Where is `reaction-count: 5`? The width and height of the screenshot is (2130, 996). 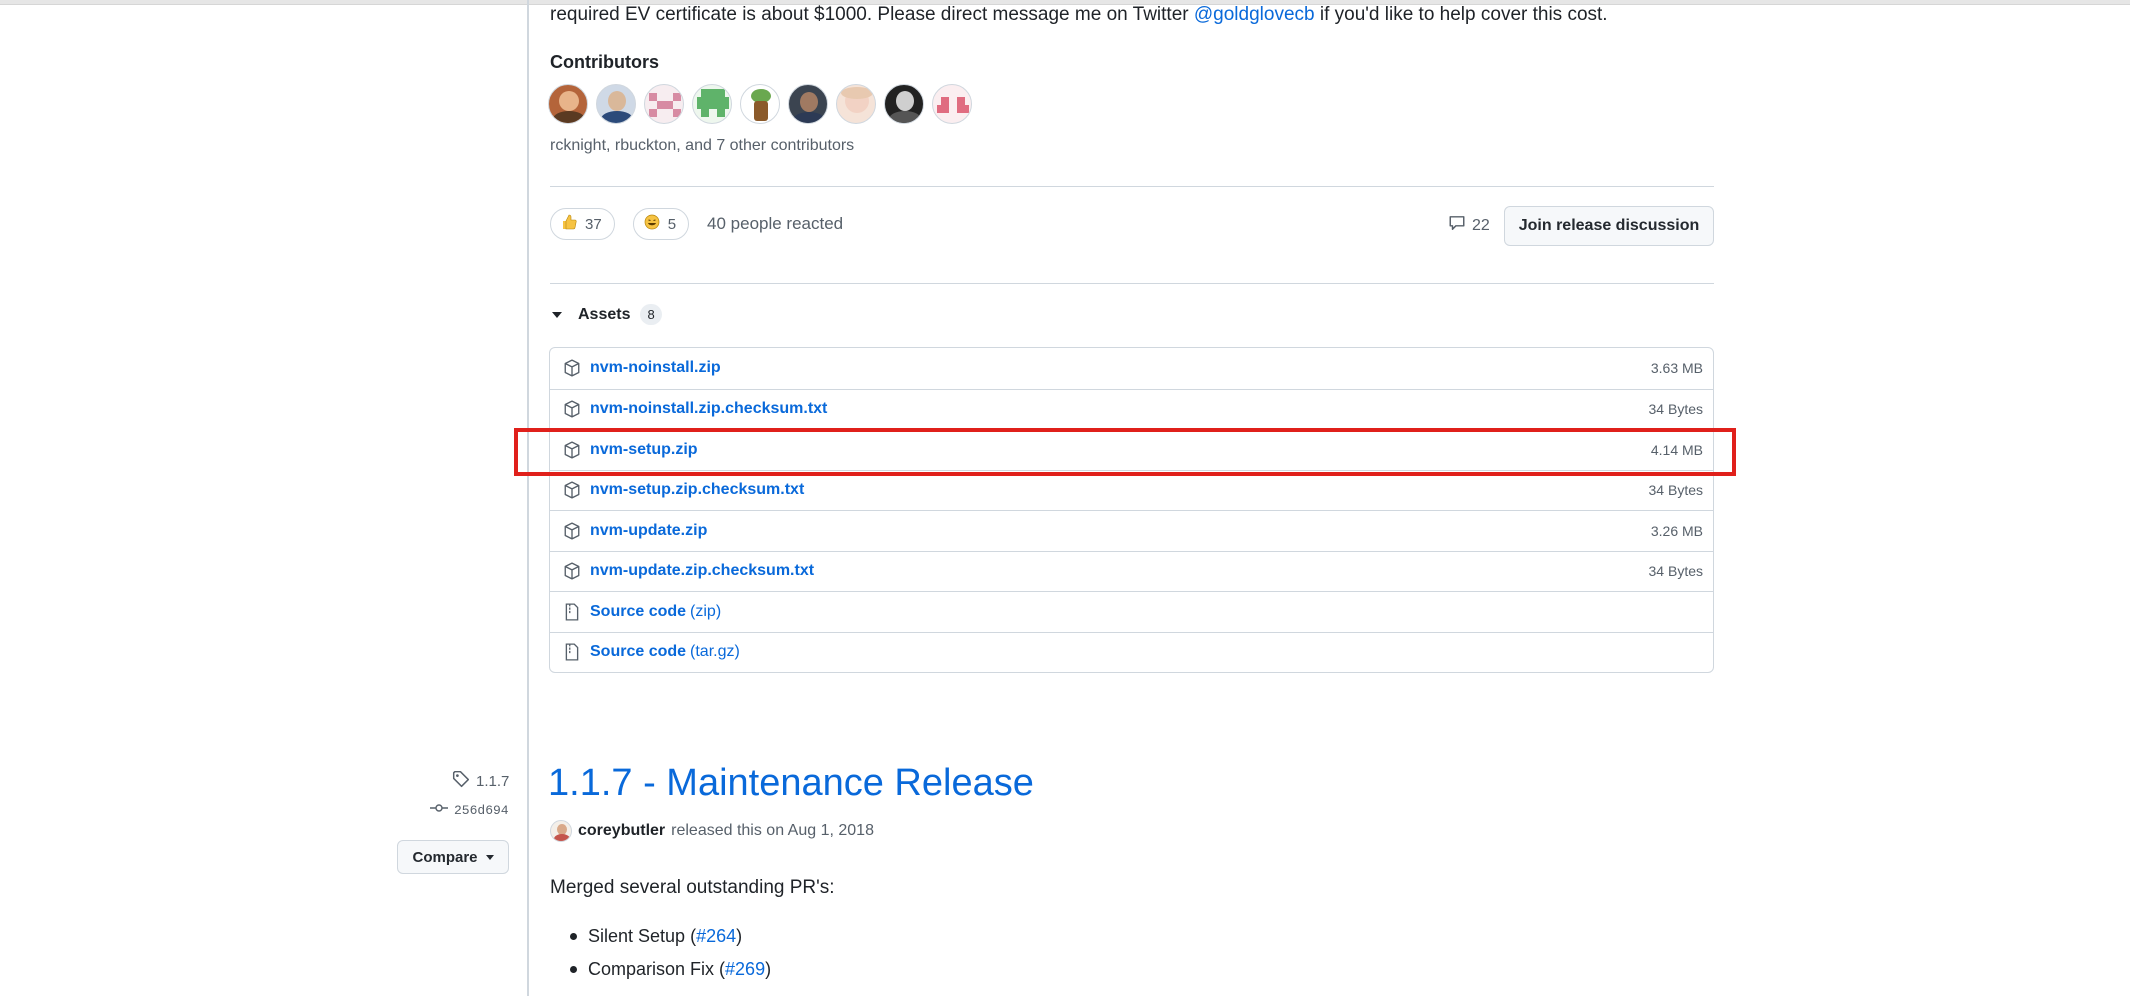
reaction-count: 5 is located at coordinates (672, 224).